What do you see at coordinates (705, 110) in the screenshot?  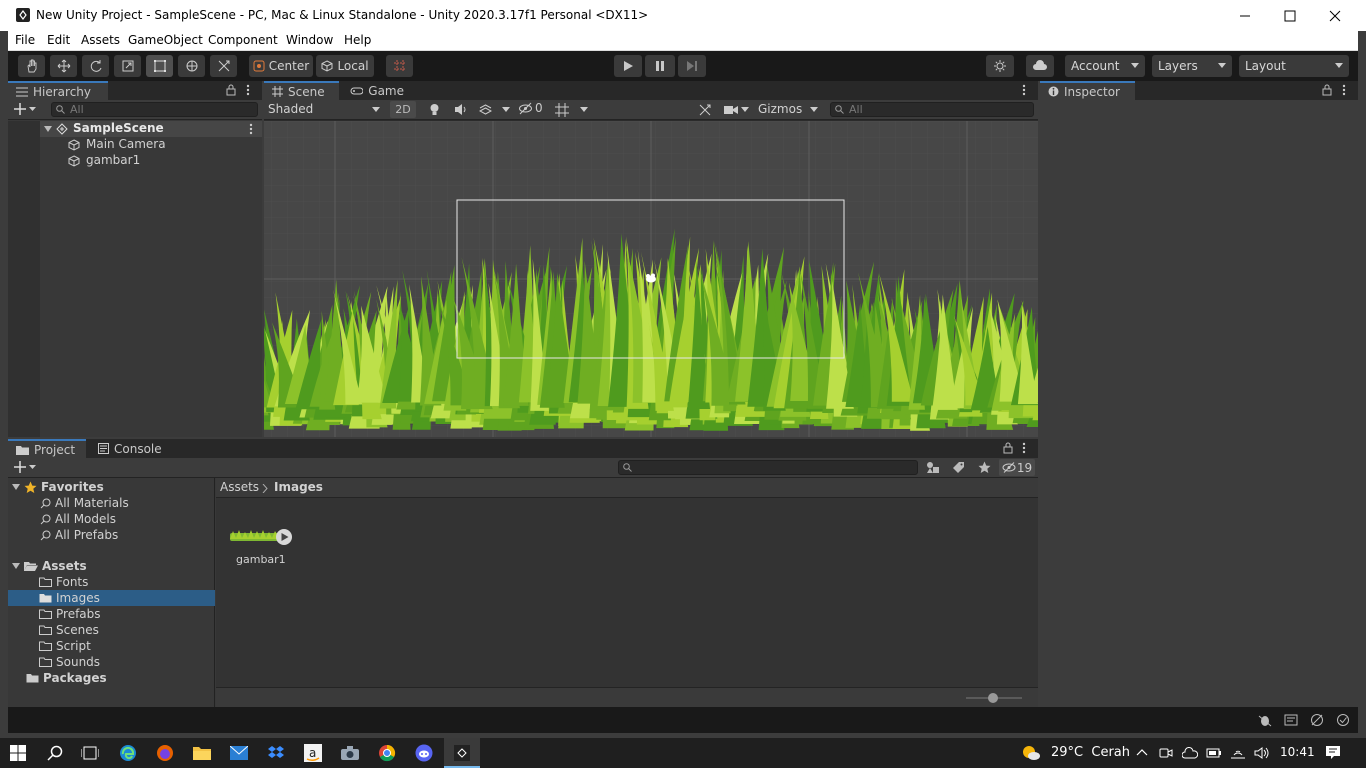 I see `tools-icon` at bounding box center [705, 110].